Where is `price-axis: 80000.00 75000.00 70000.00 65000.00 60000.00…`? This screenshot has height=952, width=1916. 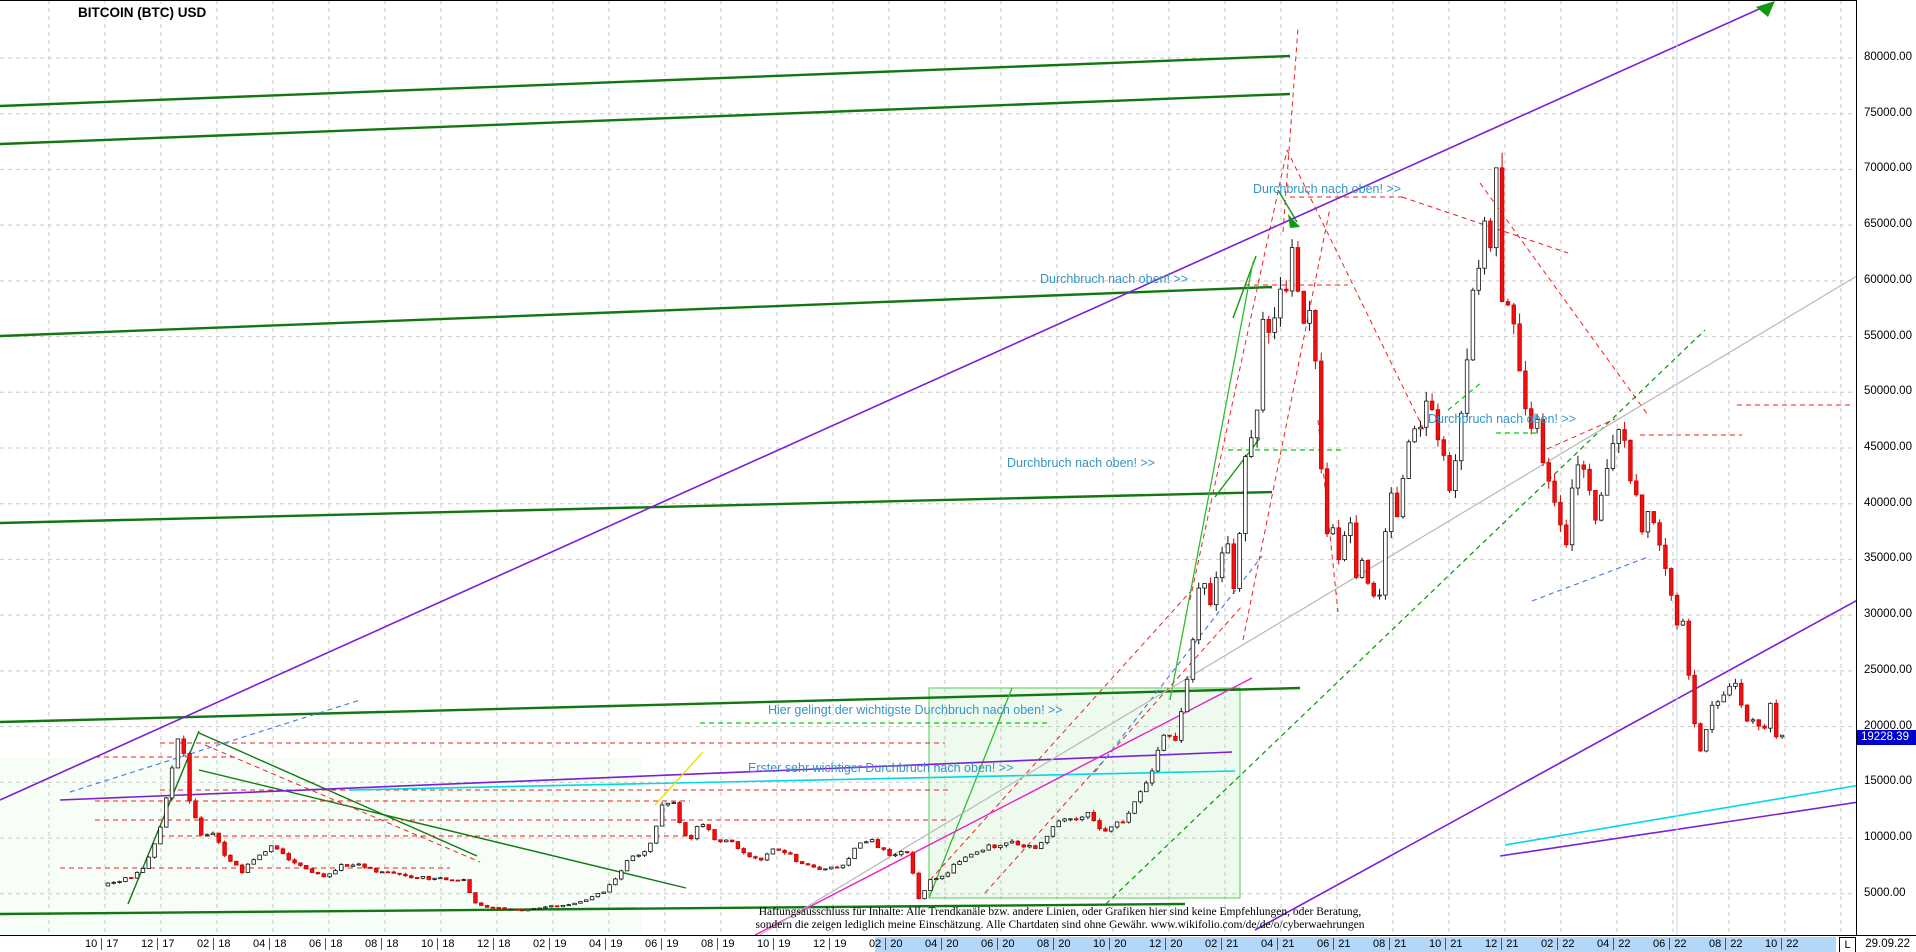
price-axis: 80000.00 75000.00 70000.00 65000.00 60000.00… is located at coordinates (1886, 467).